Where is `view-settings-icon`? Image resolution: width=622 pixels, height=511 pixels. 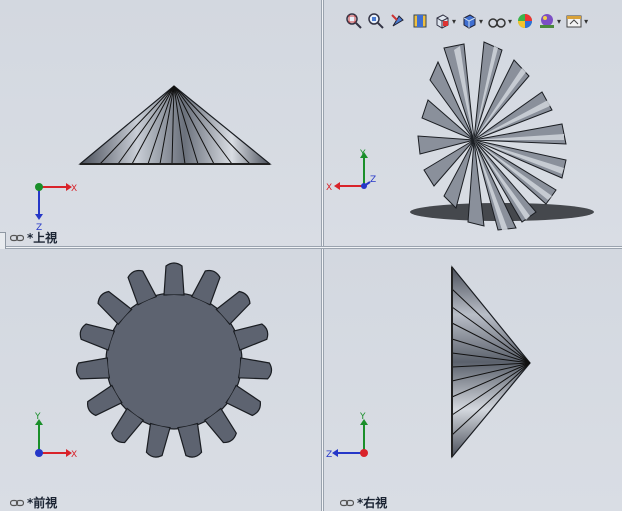
view-settings-icon is located at coordinates (574, 21).